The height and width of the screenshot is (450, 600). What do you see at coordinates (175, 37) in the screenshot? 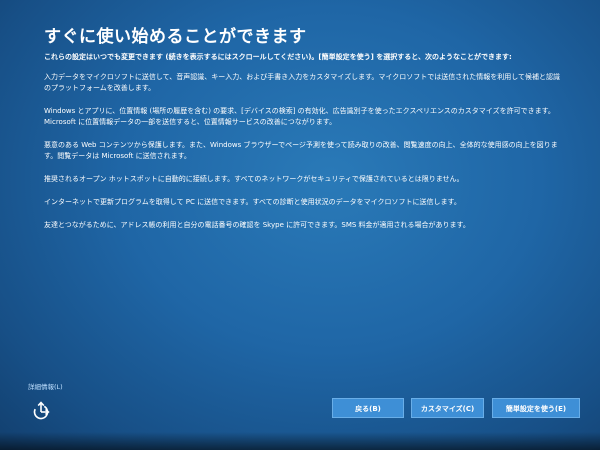
I see `page-title: すぐに使い始めることができます` at bounding box center [175, 37].